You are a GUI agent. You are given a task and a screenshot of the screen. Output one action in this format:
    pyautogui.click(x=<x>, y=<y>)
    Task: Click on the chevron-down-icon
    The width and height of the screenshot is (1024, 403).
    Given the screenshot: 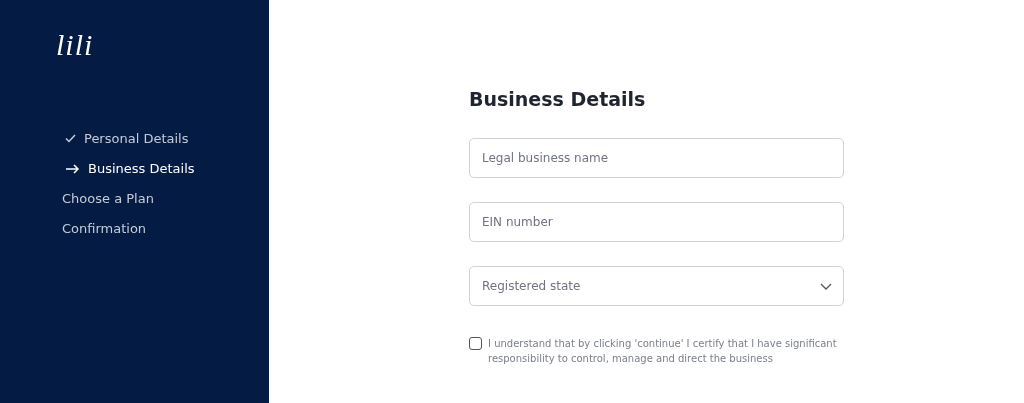 What is the action you would take?
    pyautogui.click(x=826, y=286)
    